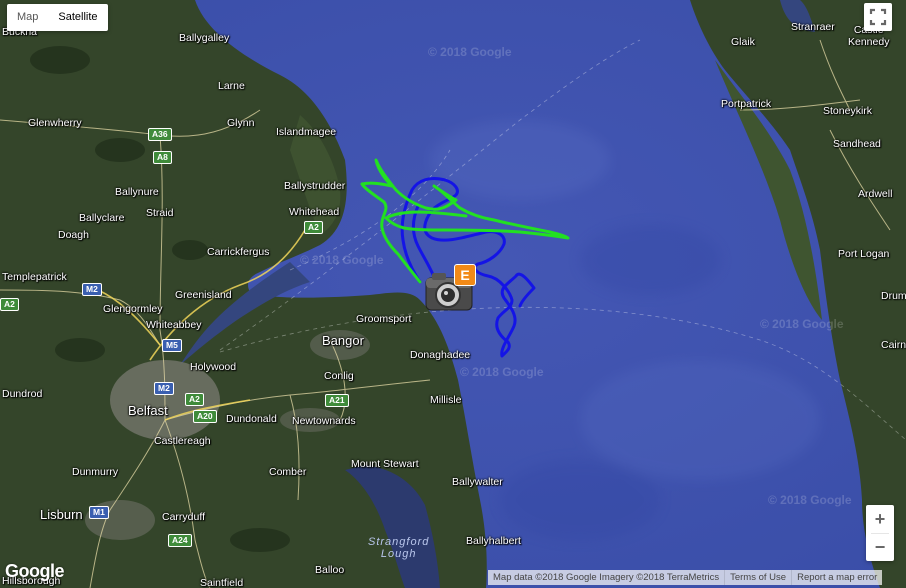 This screenshot has height=588, width=906. What do you see at coordinates (757, 577) in the screenshot?
I see `terms-of-use-link: Terms of Use` at bounding box center [757, 577].